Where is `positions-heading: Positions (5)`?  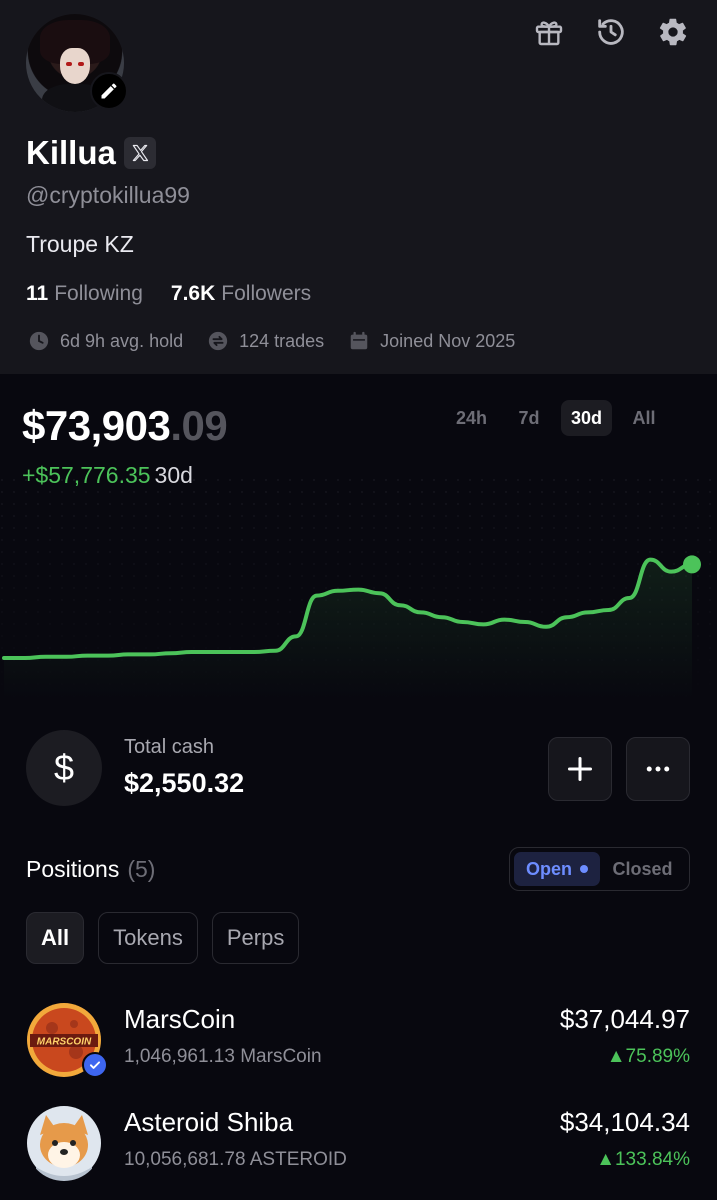
positions-heading: Positions (5) is located at coordinates (90, 869).